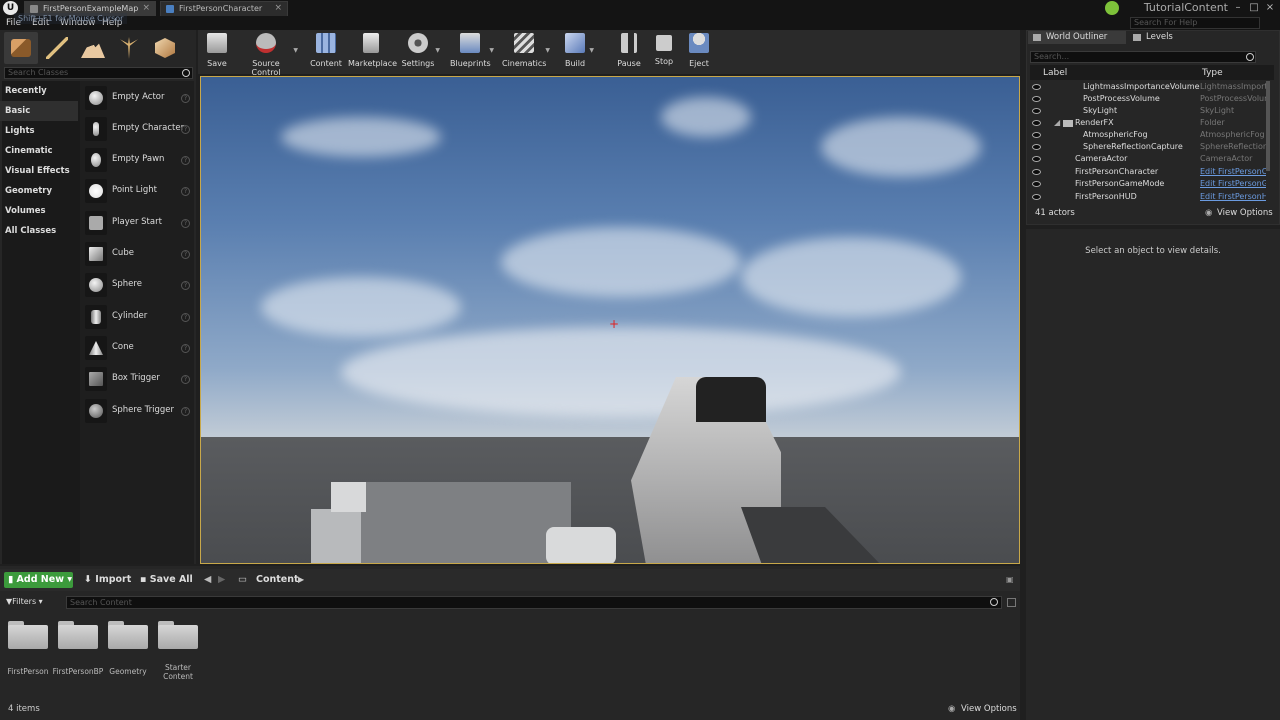  What do you see at coordinates (1270, 8) in the screenshot?
I see `close-window-icon: ×` at bounding box center [1270, 8].